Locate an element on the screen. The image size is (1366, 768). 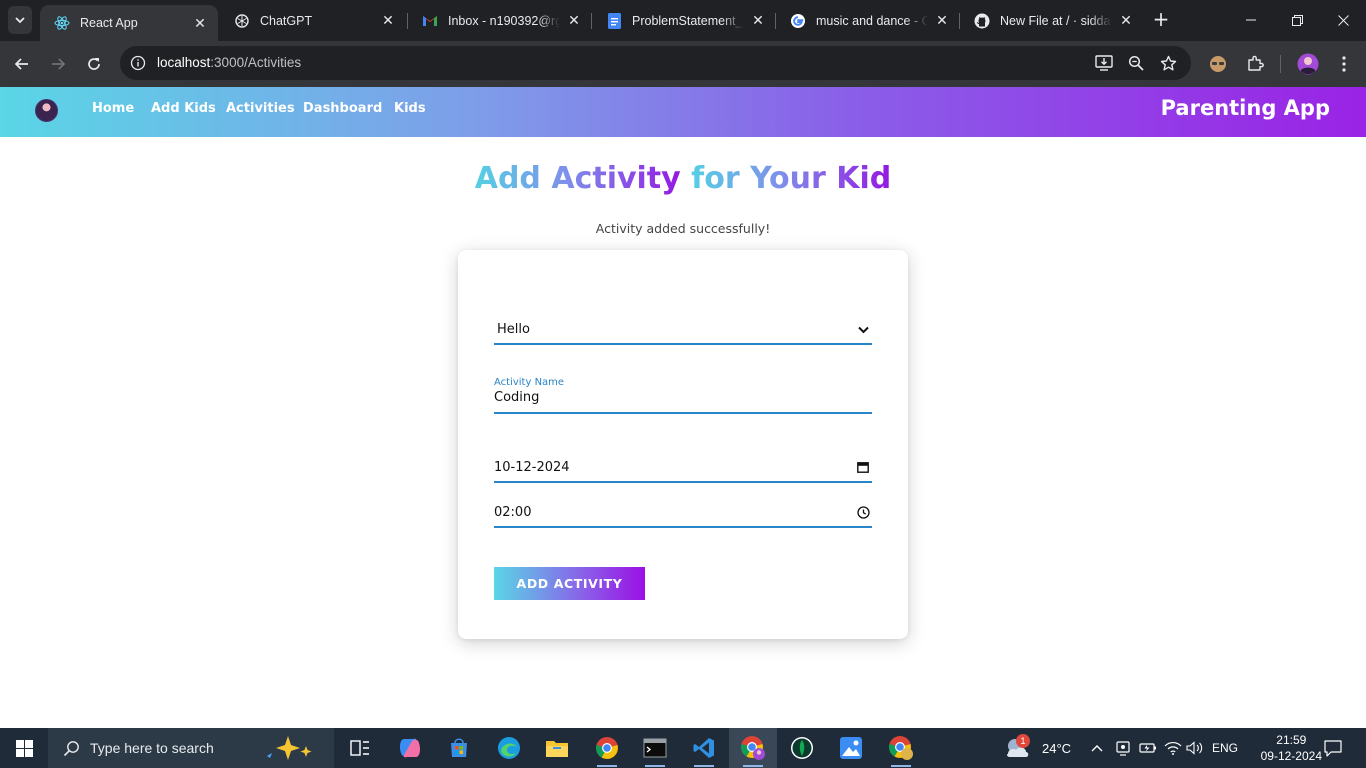
close-icon is located at coordinates (1343, 20).